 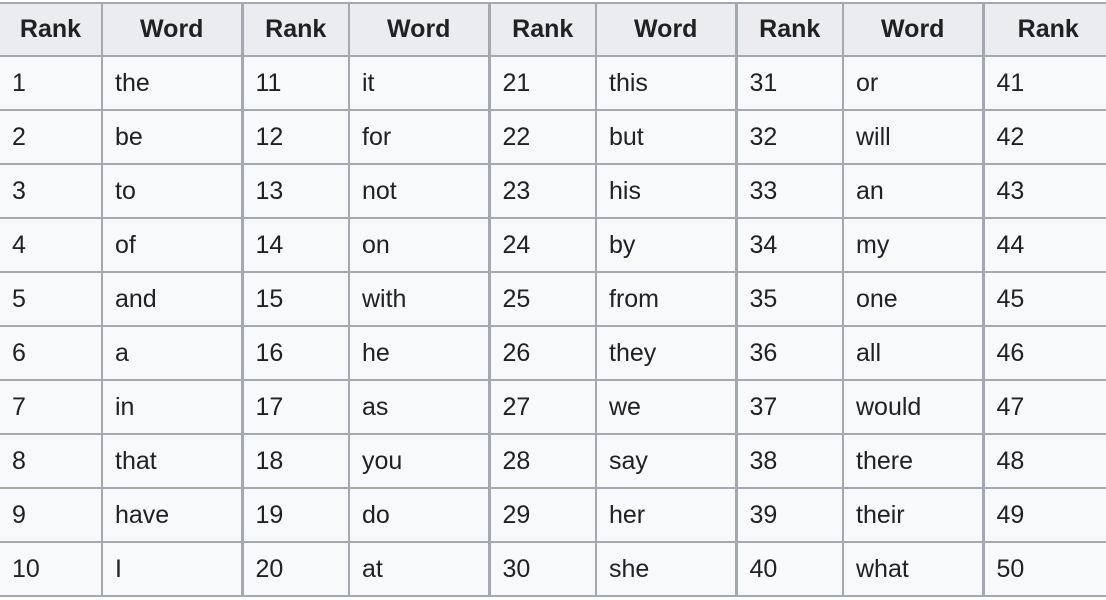 I want to click on word-cell: their, so click(x=913, y=515).